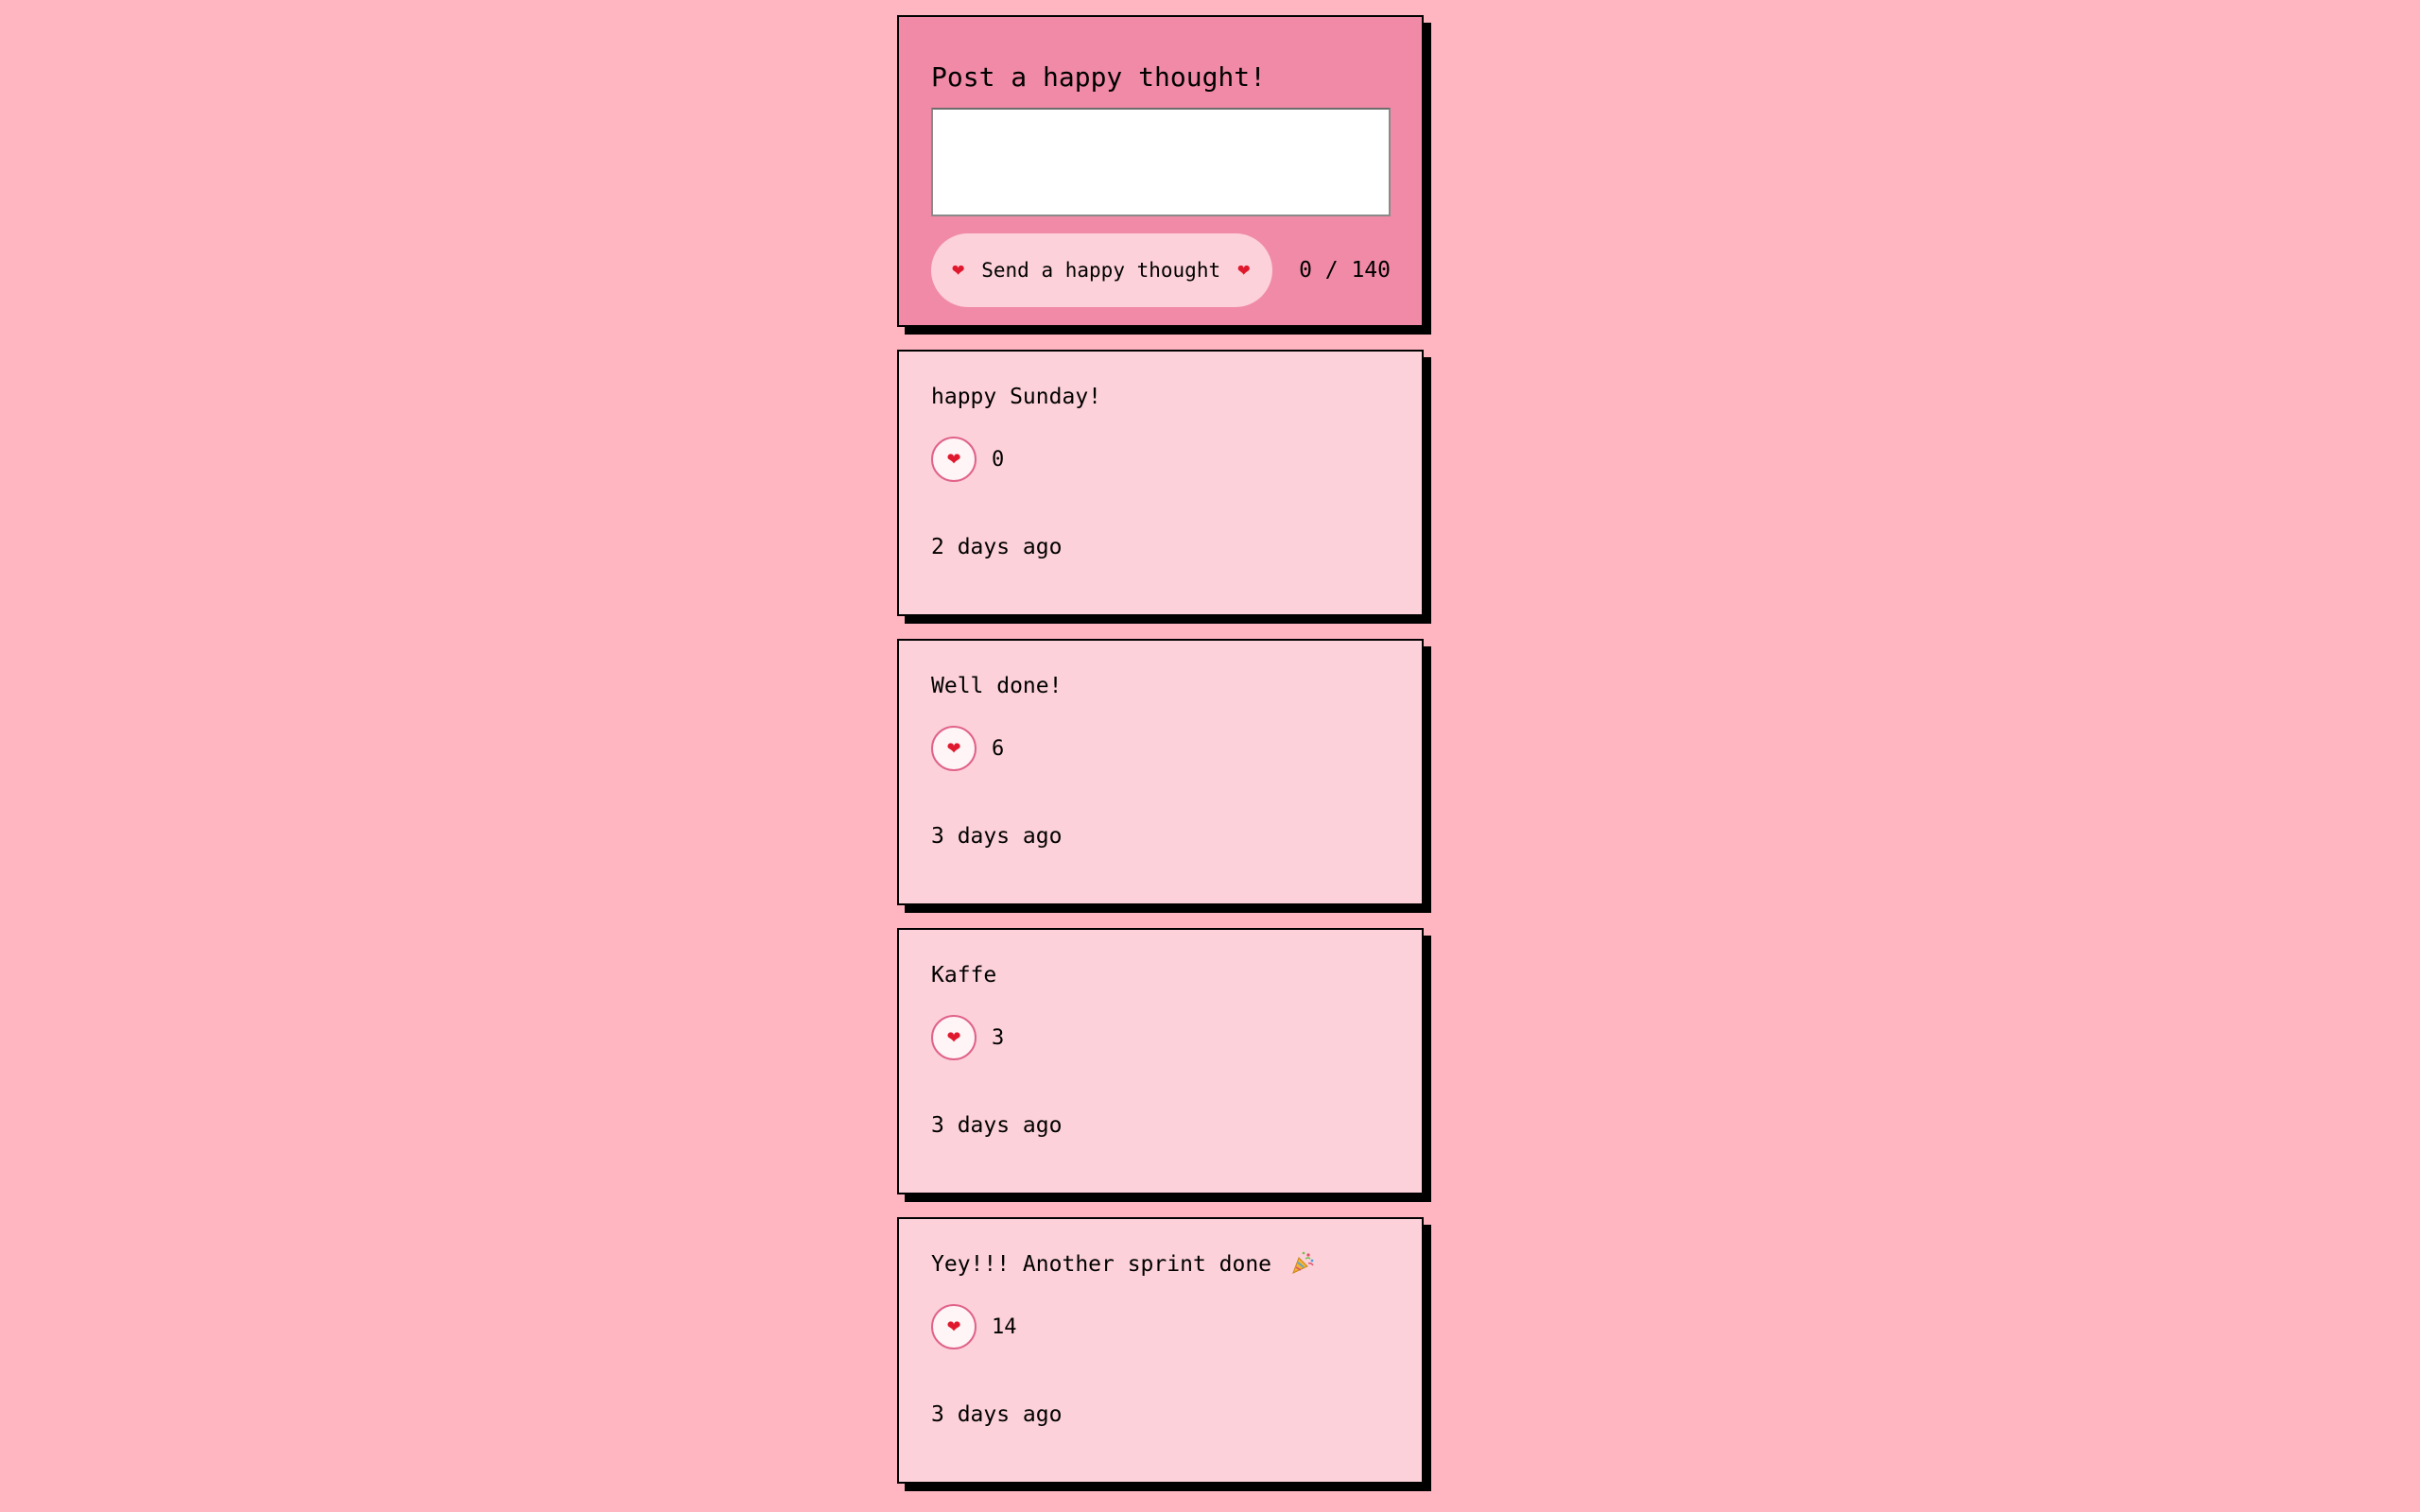 This screenshot has width=2420, height=1512. Describe the element at coordinates (1345, 270) in the screenshot. I see `character-counter: 0 / 140` at that location.